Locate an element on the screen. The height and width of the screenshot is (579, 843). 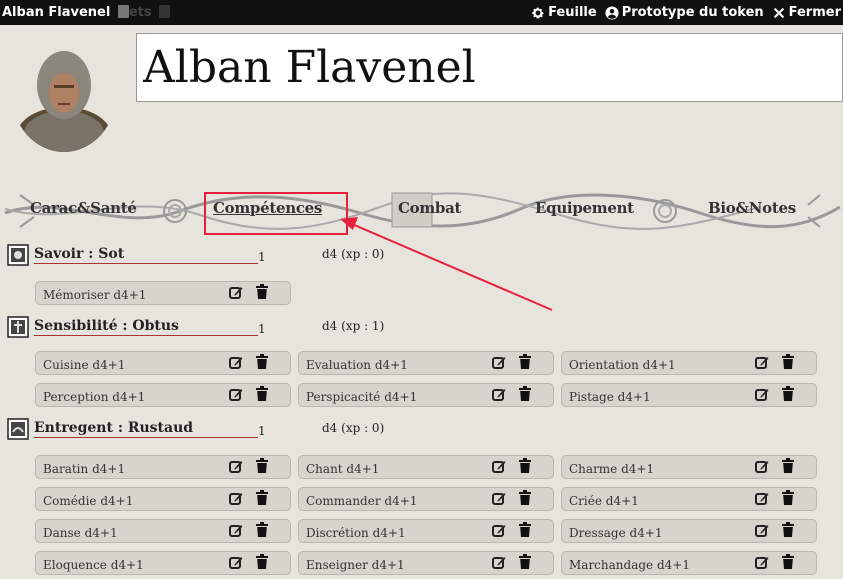
skill-label: Perspicacité d4+1 is located at coordinates (361, 395).